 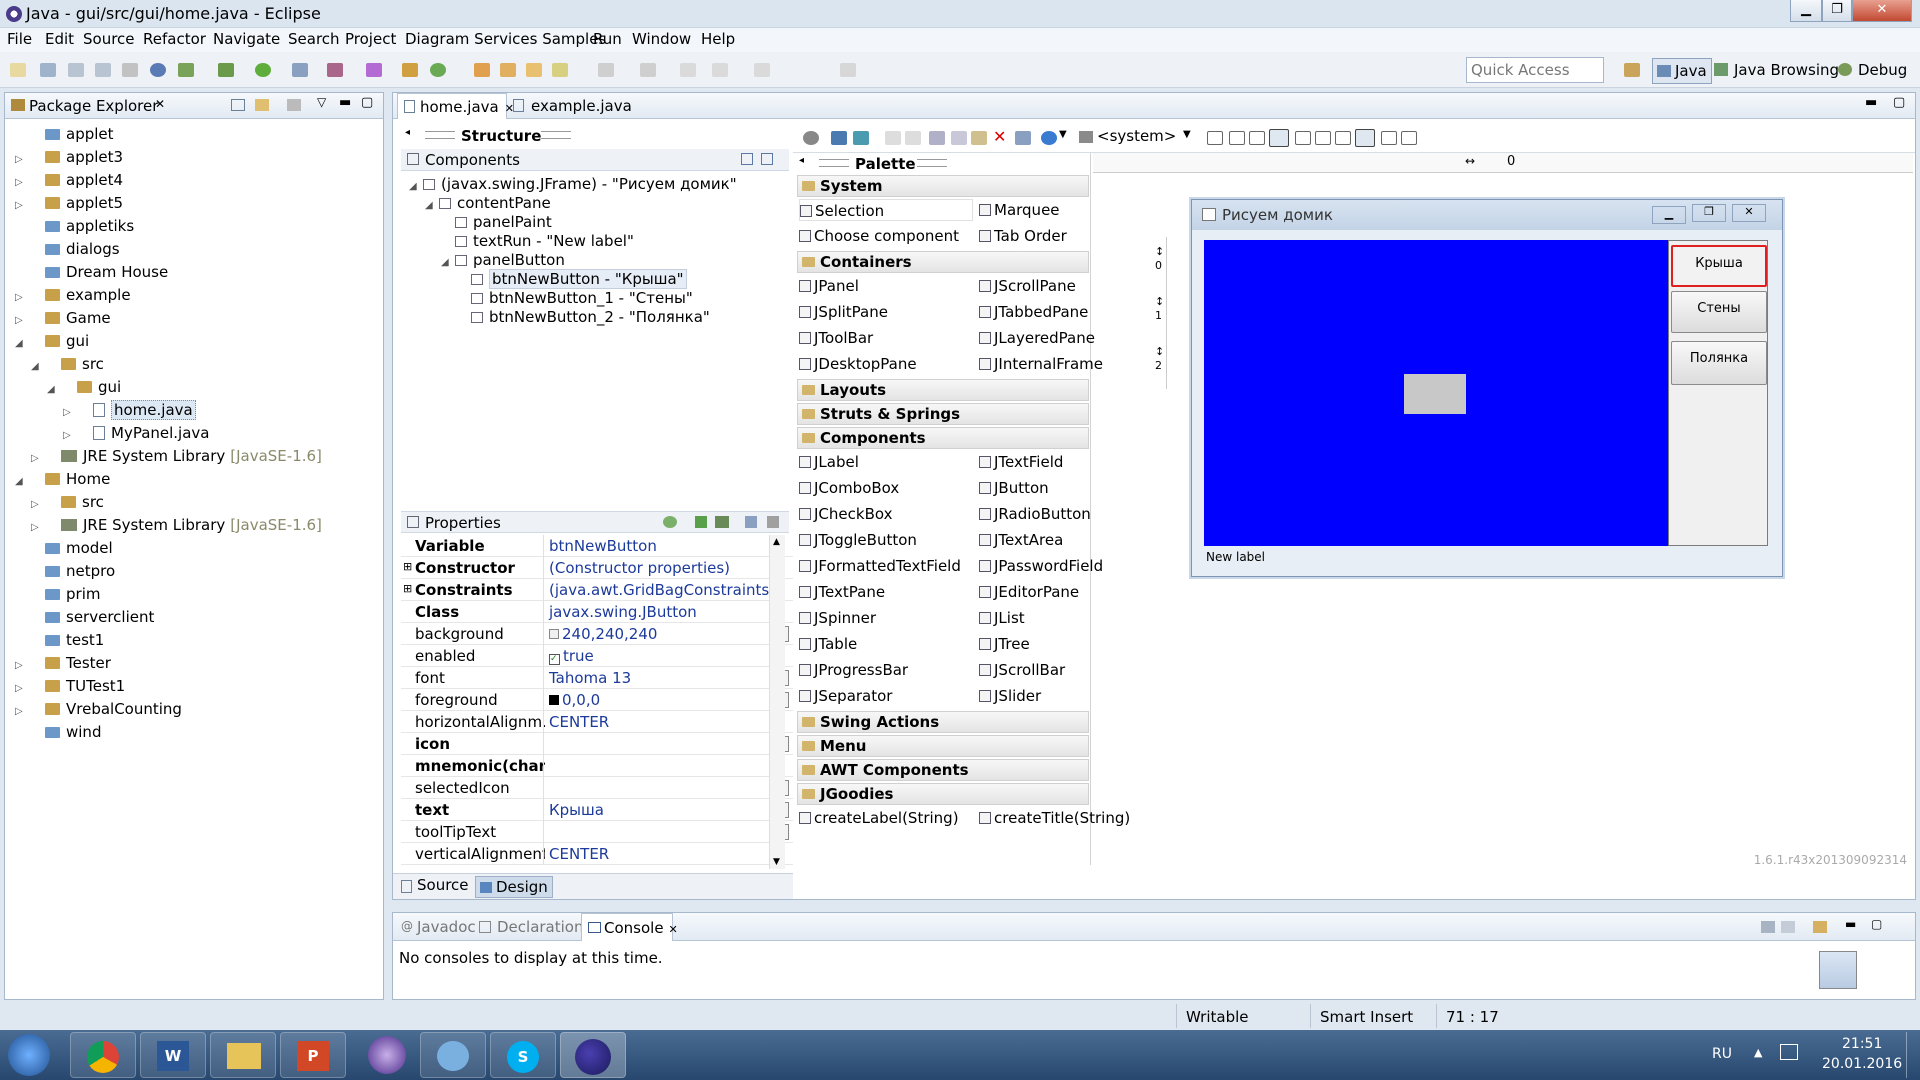 I want to click on tab-home-java: home.java ✕, so click(x=455, y=106).